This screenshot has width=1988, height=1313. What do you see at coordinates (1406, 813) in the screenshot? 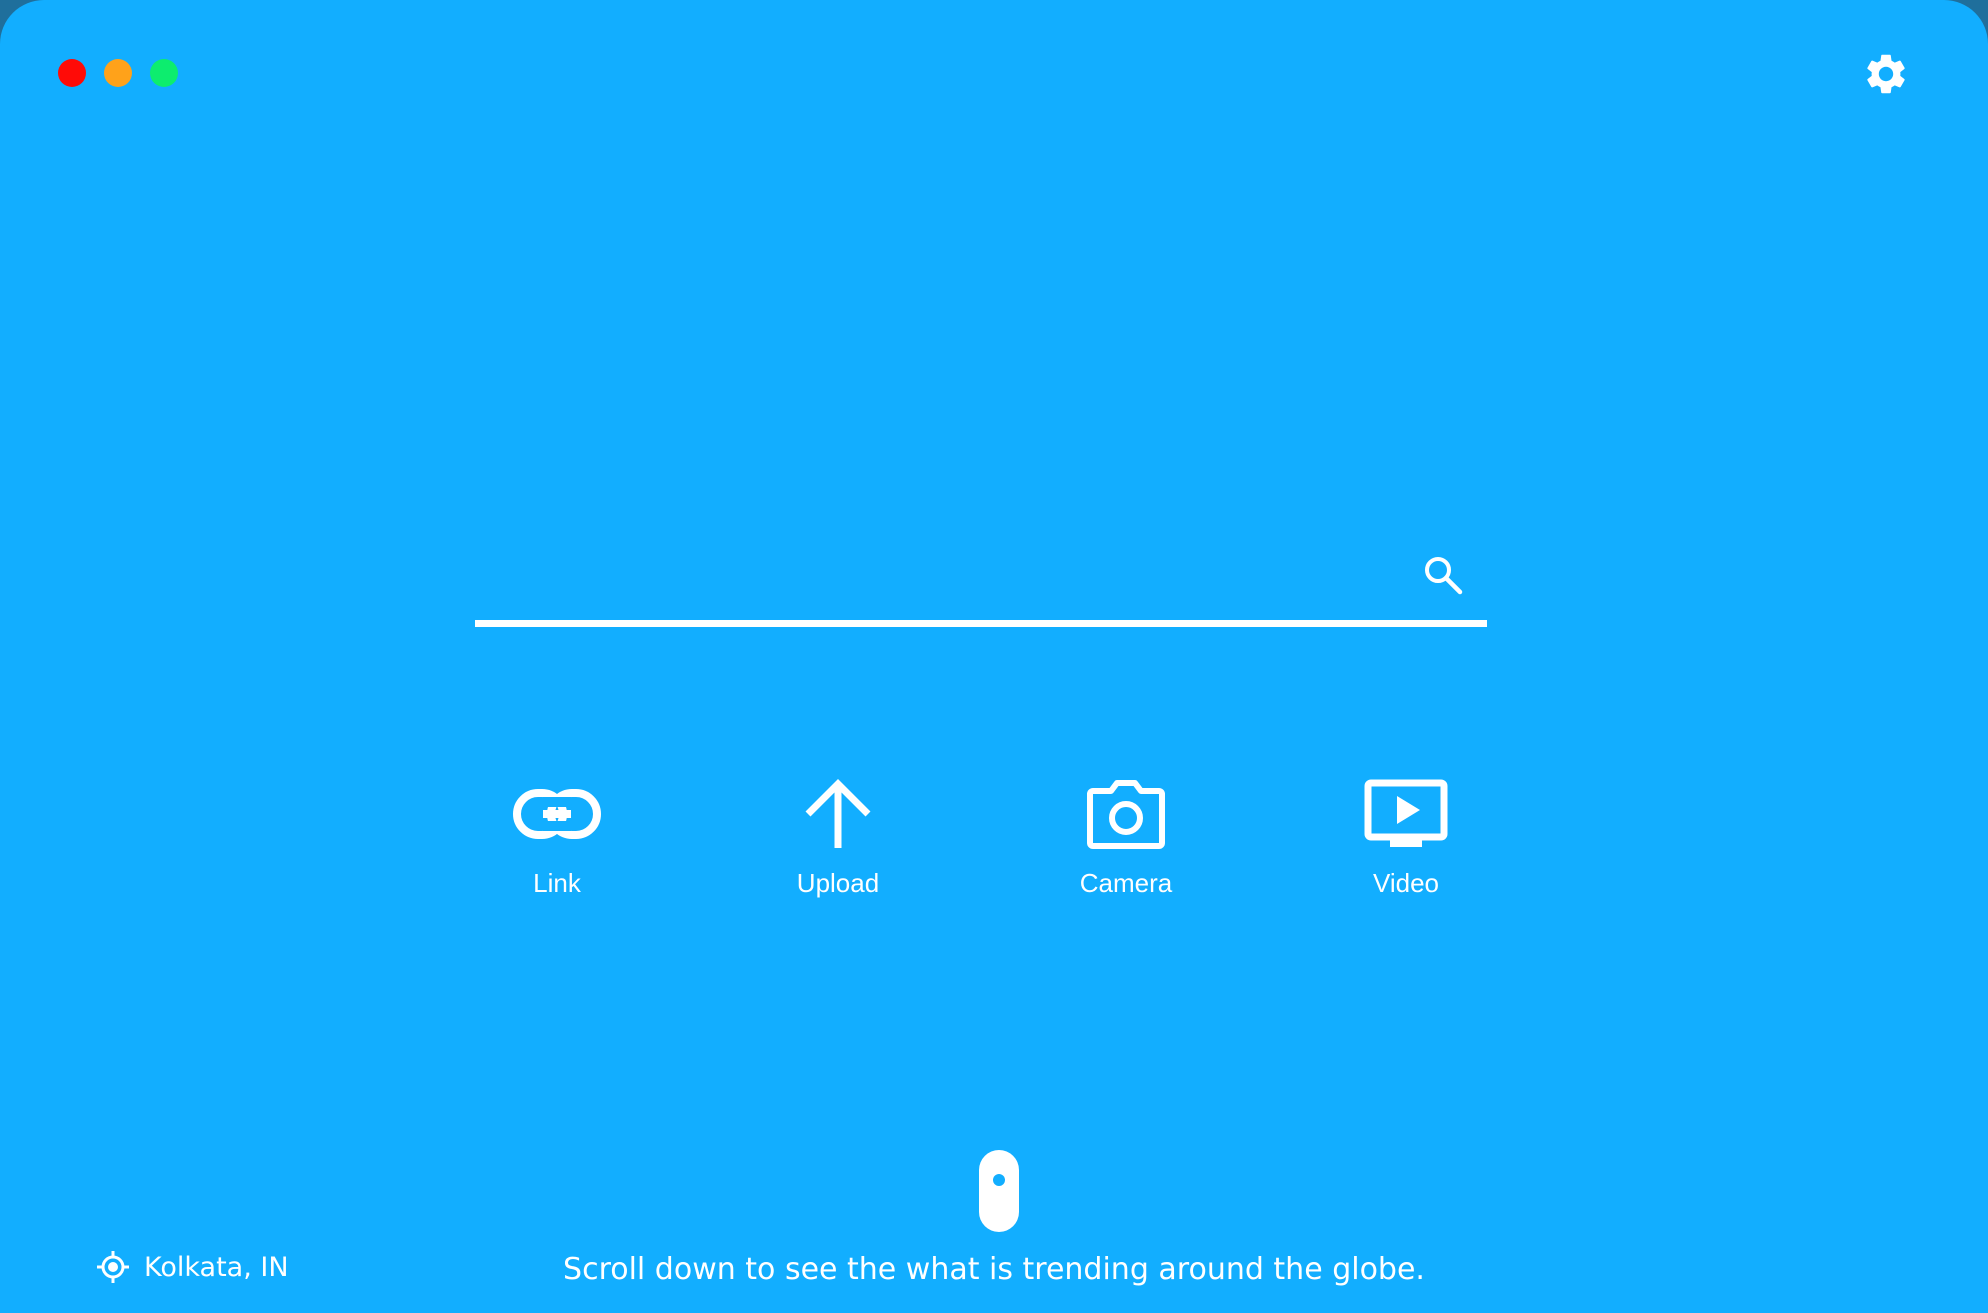
I see `video-icon` at bounding box center [1406, 813].